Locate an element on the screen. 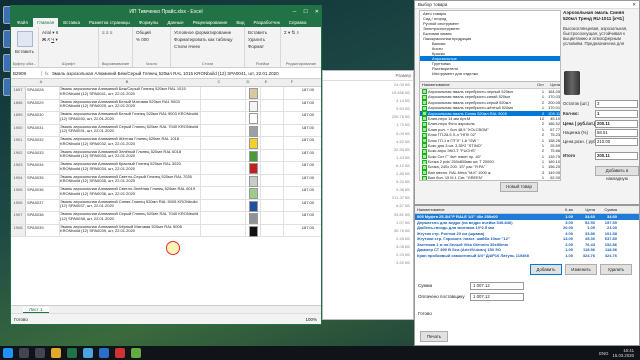 This screenshot has height=360, width=640. retail-input: 210.00 is located at coordinates (616, 141).